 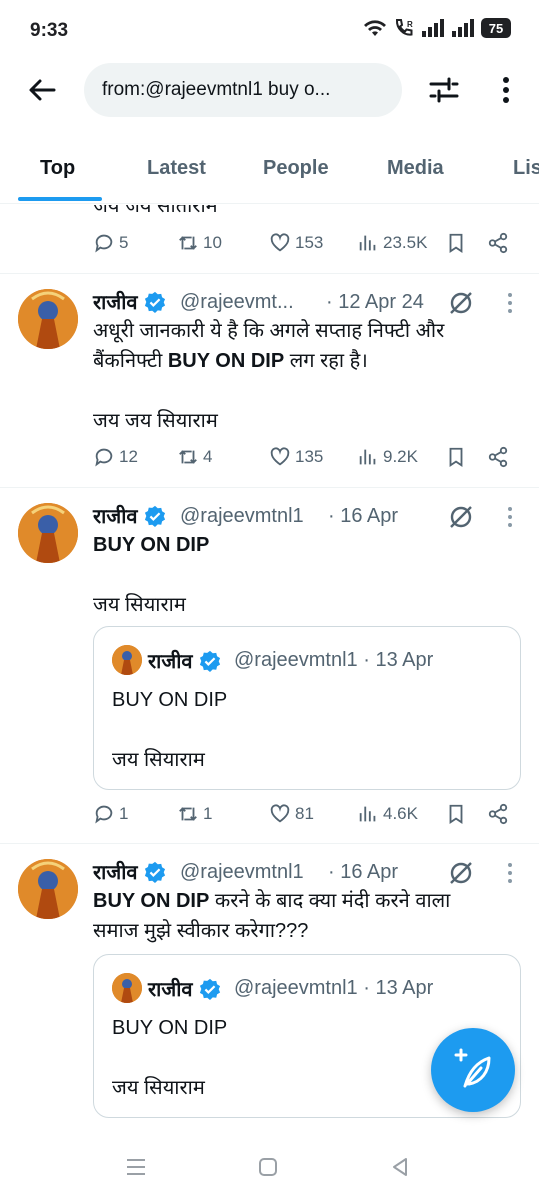 I want to click on reply-button: 1, so click(x=110, y=814).